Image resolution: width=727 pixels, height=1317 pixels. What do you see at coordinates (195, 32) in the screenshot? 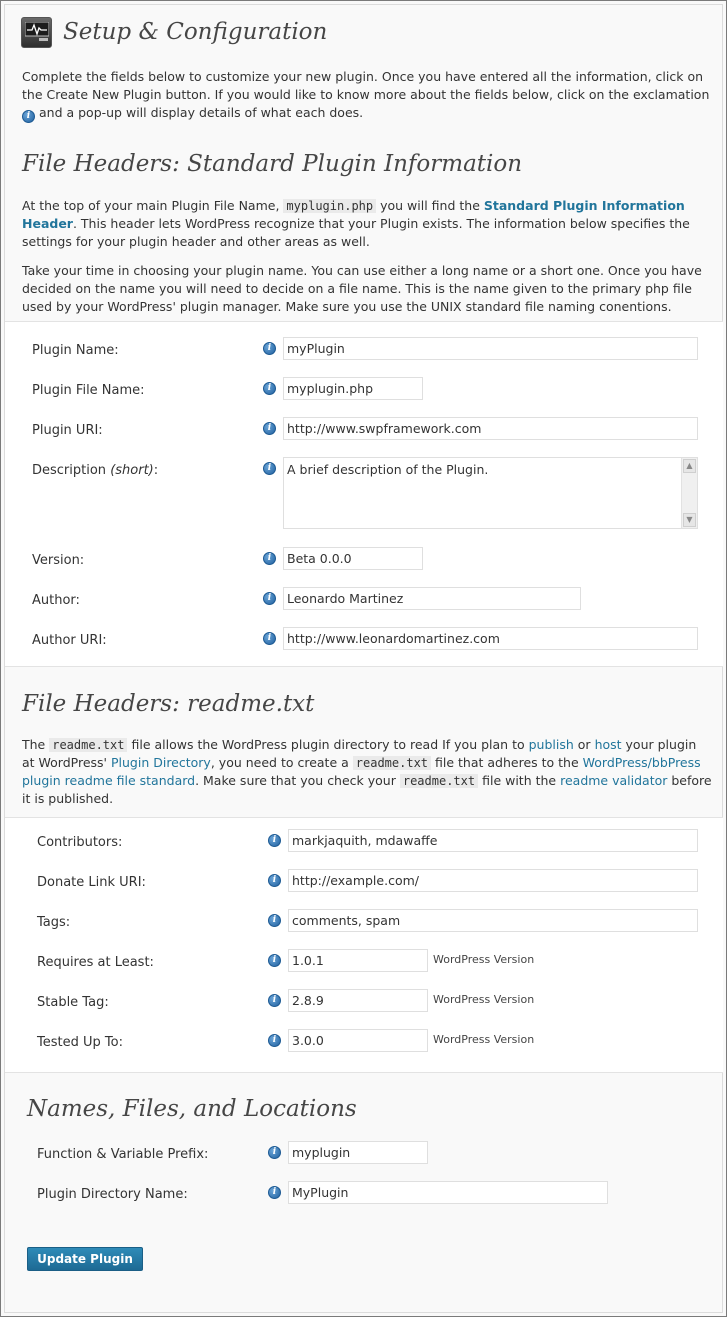
I see `page-title: Setup & Configuration` at bounding box center [195, 32].